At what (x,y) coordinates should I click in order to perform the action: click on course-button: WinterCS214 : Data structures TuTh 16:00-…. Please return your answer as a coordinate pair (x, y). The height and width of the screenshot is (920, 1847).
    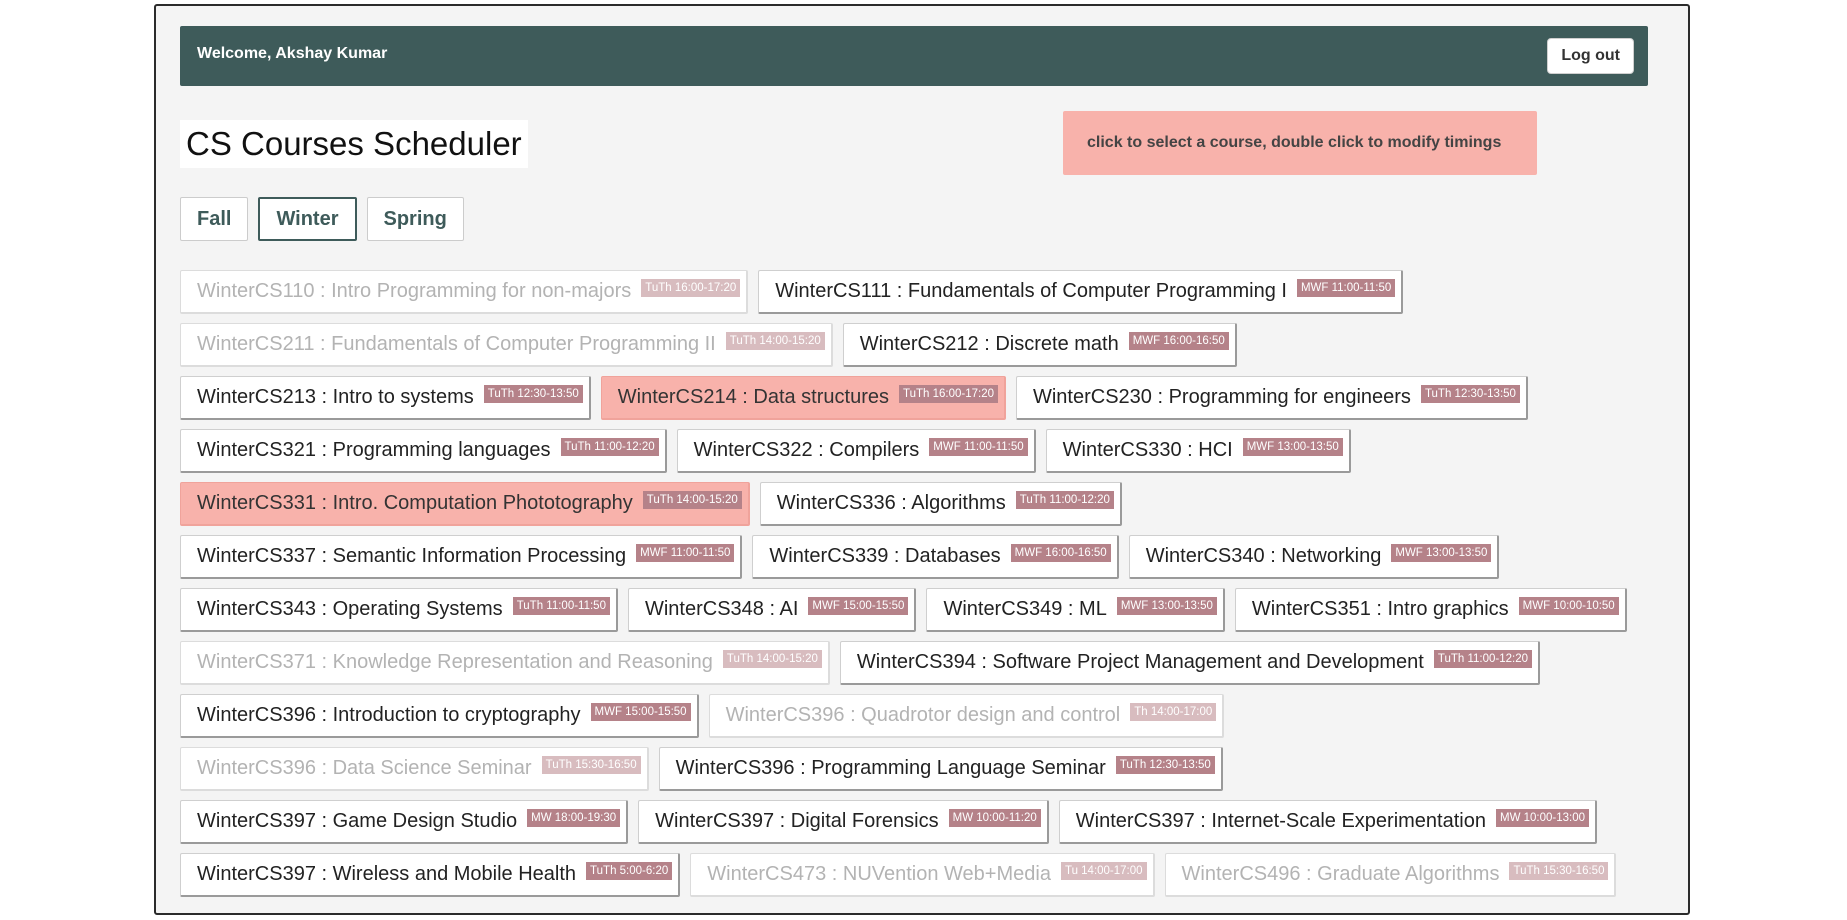
    Looking at the image, I should click on (803, 398).